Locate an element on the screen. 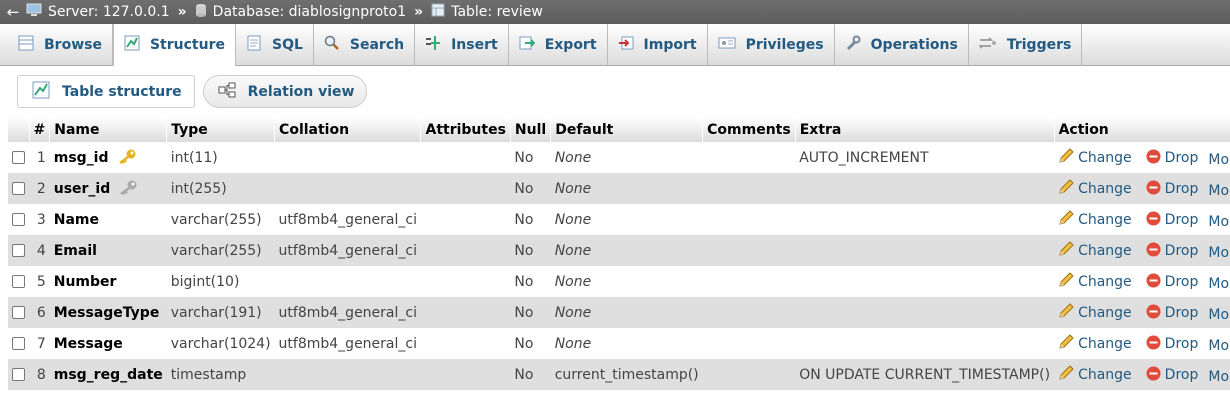 The image size is (1230, 401). subtab-table-structure: Table structure is located at coordinates (106, 91).